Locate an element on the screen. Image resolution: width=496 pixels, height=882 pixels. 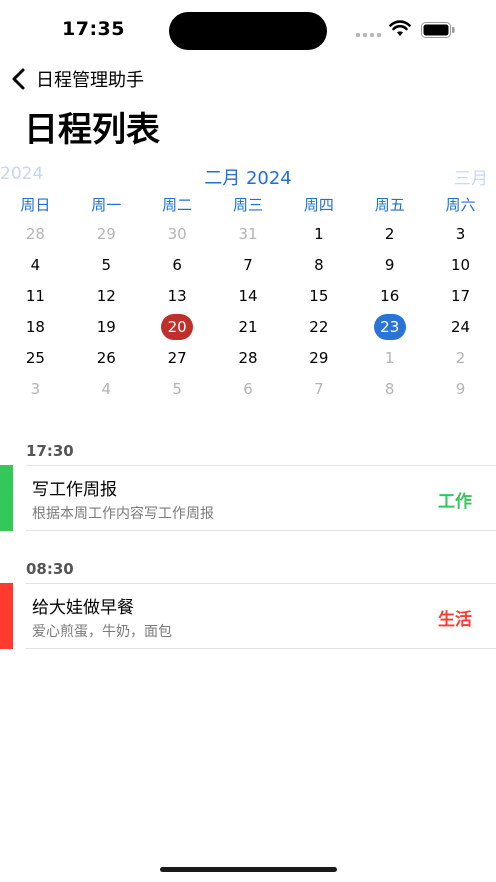
calendar-day-number: 25 is located at coordinates (35, 357).